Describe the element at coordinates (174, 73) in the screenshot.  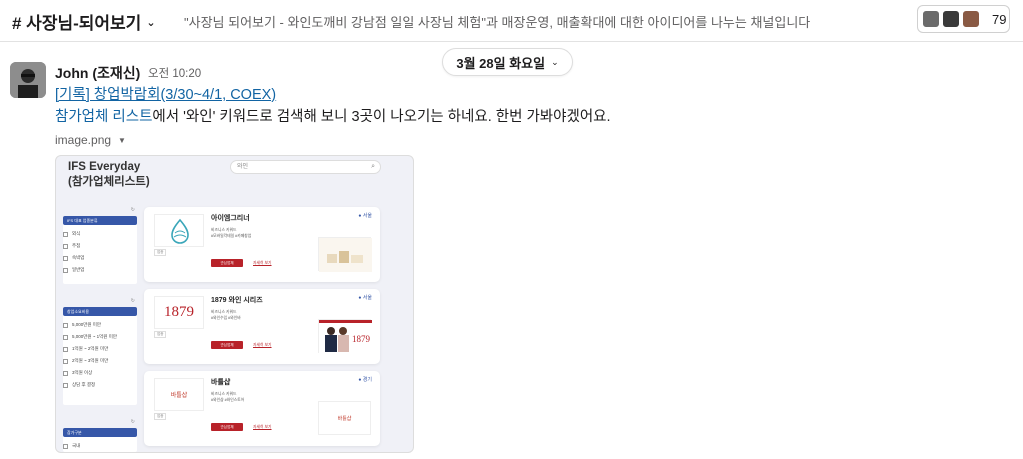
I see `message-timestamp: 오전 10:20` at that location.